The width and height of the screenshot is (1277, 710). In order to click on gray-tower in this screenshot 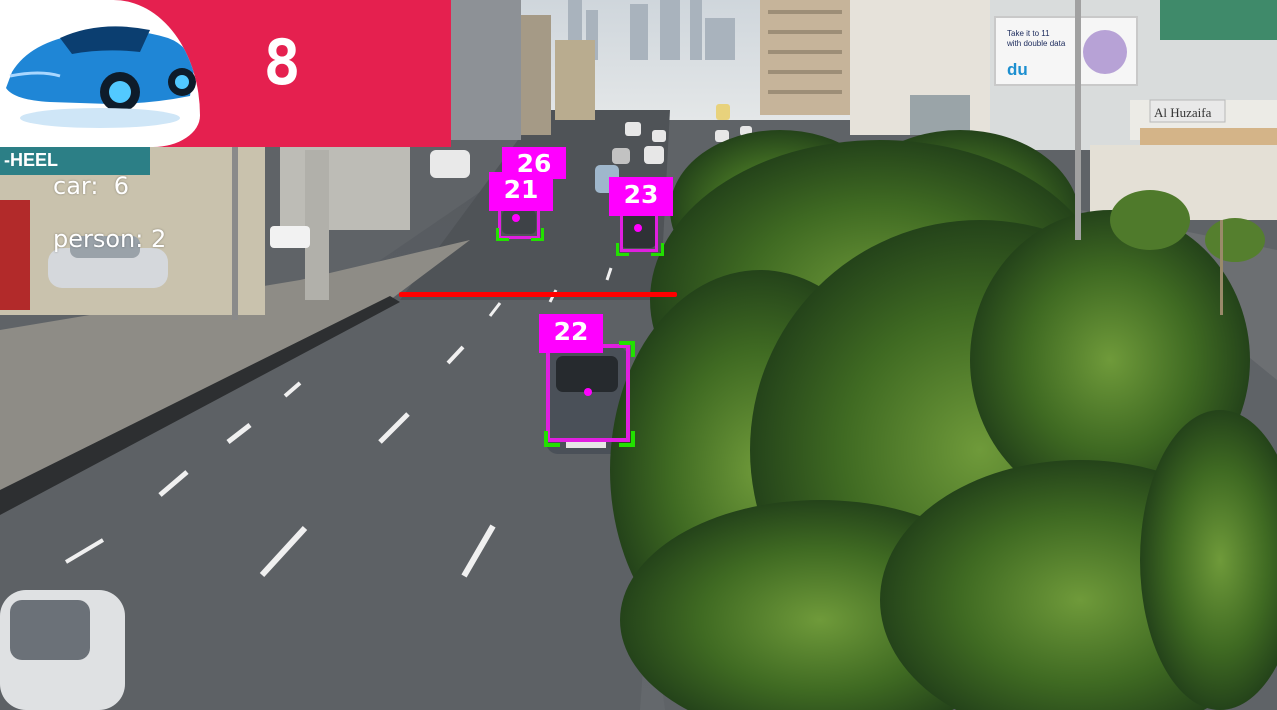, I will do `click(486, 70)`.